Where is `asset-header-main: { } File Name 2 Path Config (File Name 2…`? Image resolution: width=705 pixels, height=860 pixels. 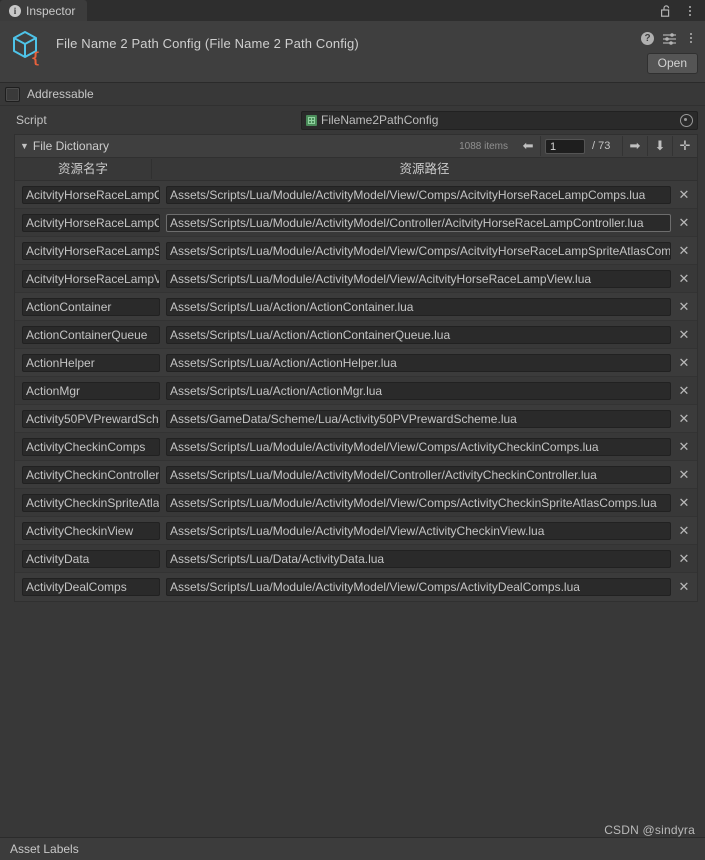 asset-header-main: { } File Name 2 Path Config (File Name 2… is located at coordinates (352, 47).